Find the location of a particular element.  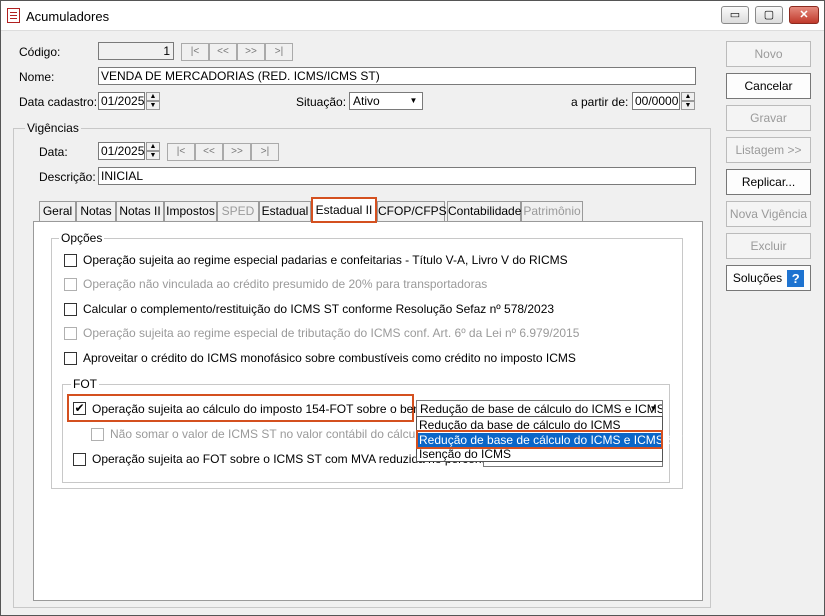

help-icon: ? is located at coordinates (796, 279).